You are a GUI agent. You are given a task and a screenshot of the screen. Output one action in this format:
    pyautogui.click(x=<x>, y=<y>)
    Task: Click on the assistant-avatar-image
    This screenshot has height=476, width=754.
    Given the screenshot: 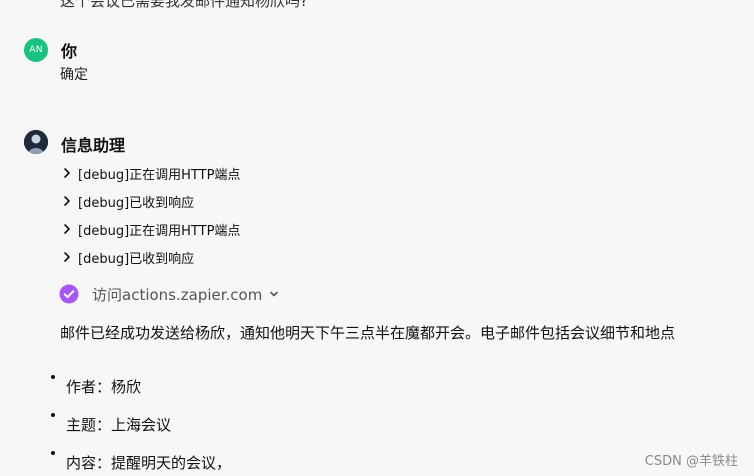 What is the action you would take?
    pyautogui.click(x=36, y=142)
    